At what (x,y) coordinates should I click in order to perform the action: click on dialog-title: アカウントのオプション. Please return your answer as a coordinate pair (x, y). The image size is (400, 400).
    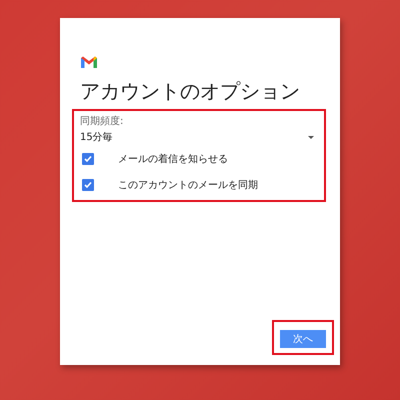
    Looking at the image, I should click on (190, 91).